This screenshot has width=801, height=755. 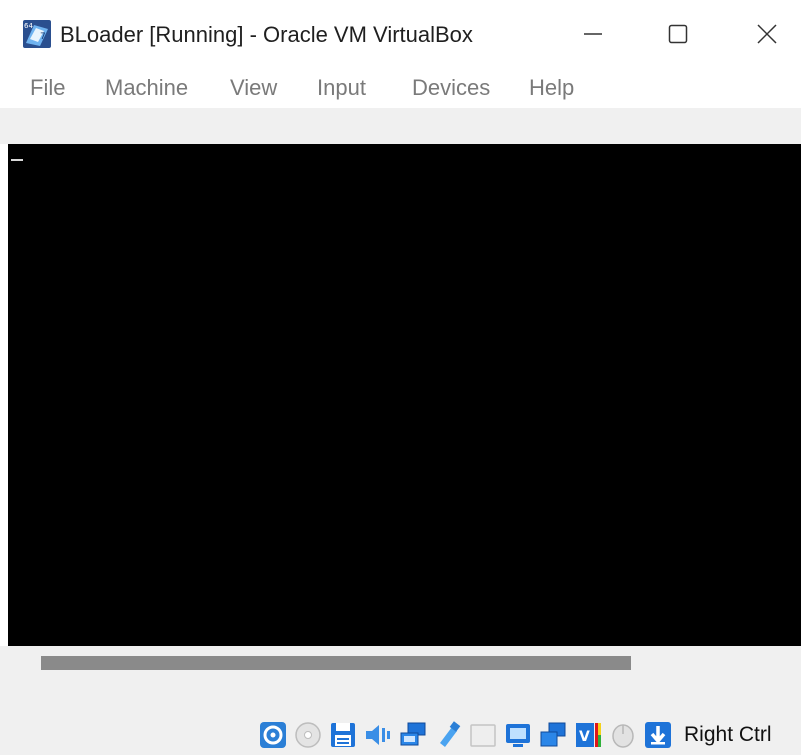 What do you see at coordinates (483, 735) in the screenshot?
I see `shared-folders-icon` at bounding box center [483, 735].